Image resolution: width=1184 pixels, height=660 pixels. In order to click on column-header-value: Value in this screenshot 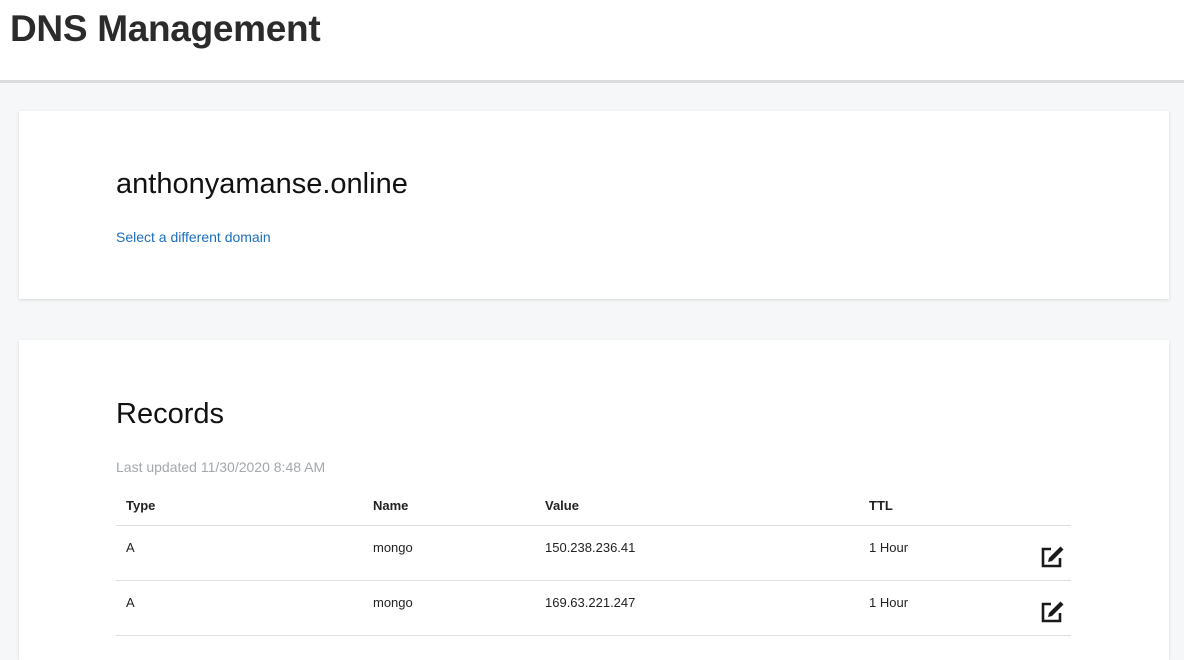, I will do `click(697, 505)`.